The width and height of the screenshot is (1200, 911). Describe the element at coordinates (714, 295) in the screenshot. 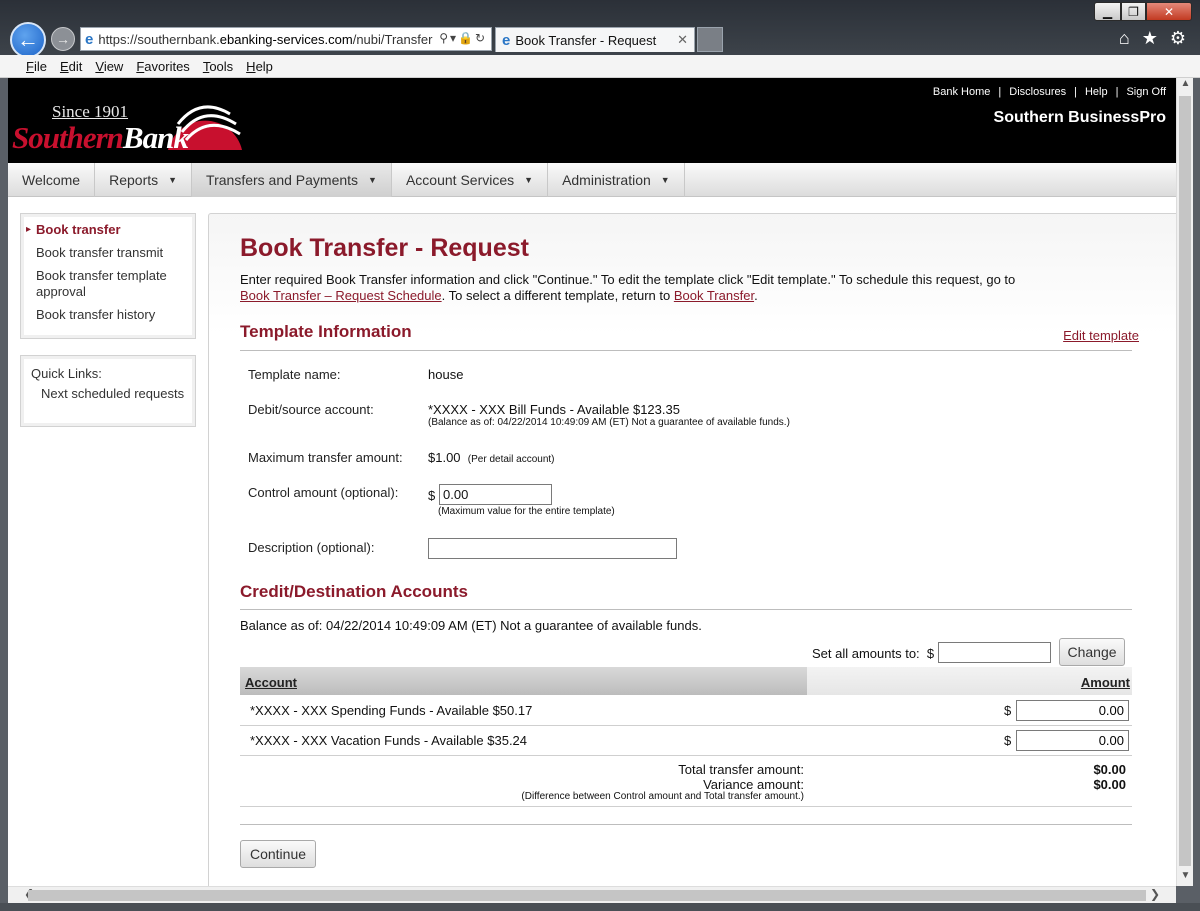

I see `book-transfer-link: Book Transfer` at that location.